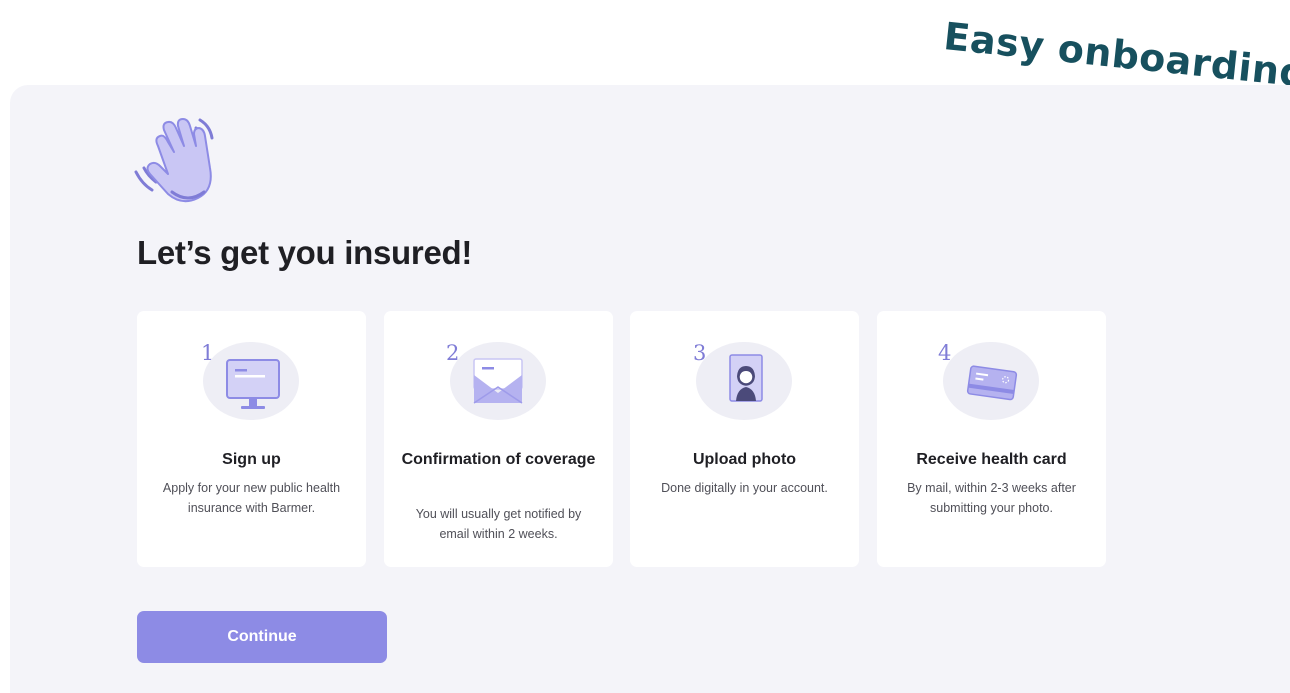  I want to click on step-description: Done digitally in your account., so click(744, 488).